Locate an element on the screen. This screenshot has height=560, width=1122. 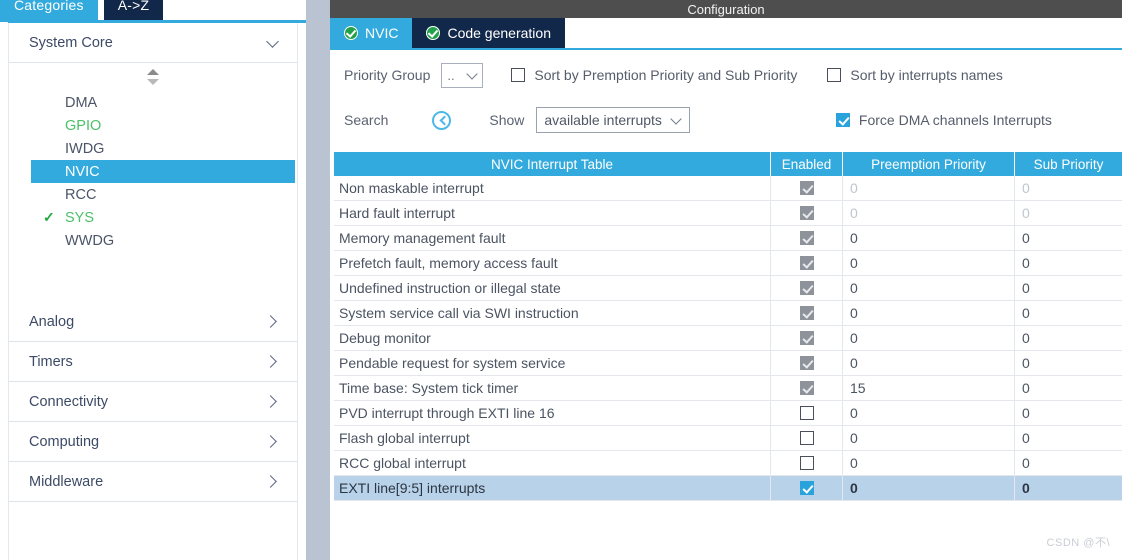
sort-preemption-checkbox is located at coordinates (518, 75).